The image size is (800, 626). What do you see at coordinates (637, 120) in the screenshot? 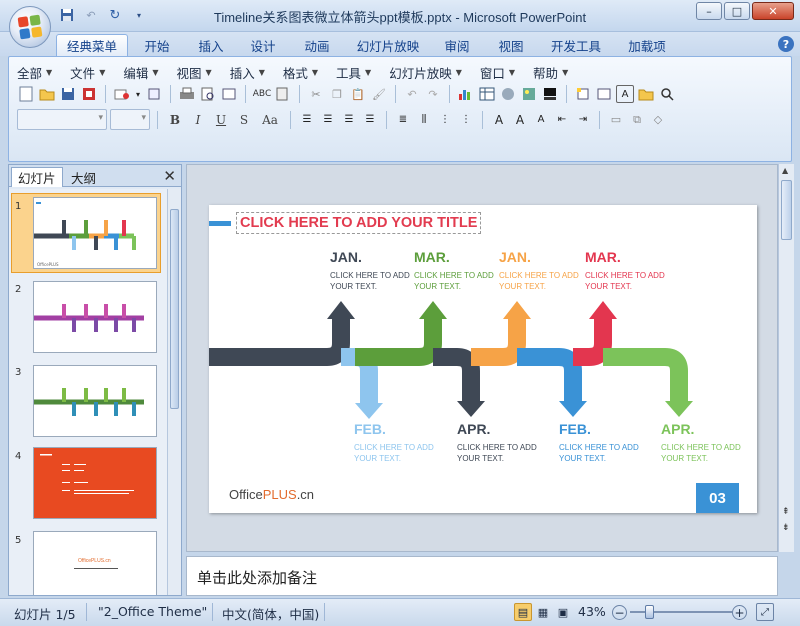
I see `arrange-icon: ⧉` at bounding box center [637, 120].